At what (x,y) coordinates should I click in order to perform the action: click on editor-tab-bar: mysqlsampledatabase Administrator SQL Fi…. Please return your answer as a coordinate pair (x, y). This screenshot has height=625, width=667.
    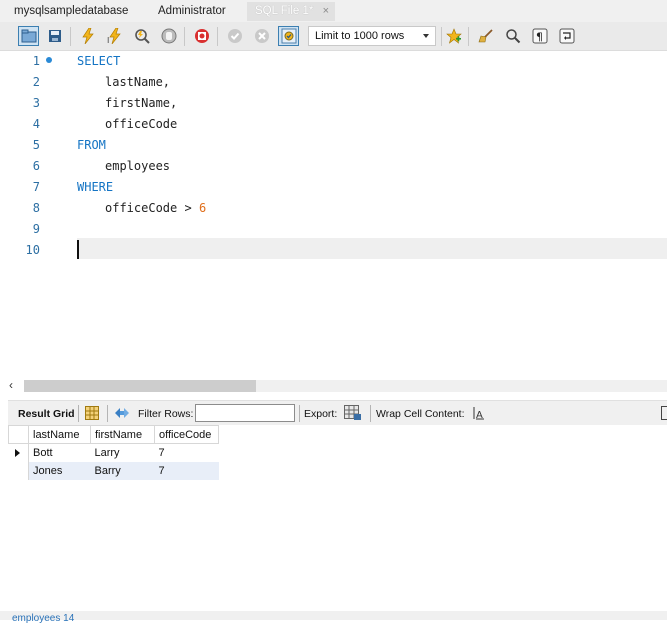
    Looking at the image, I should click on (333, 11).